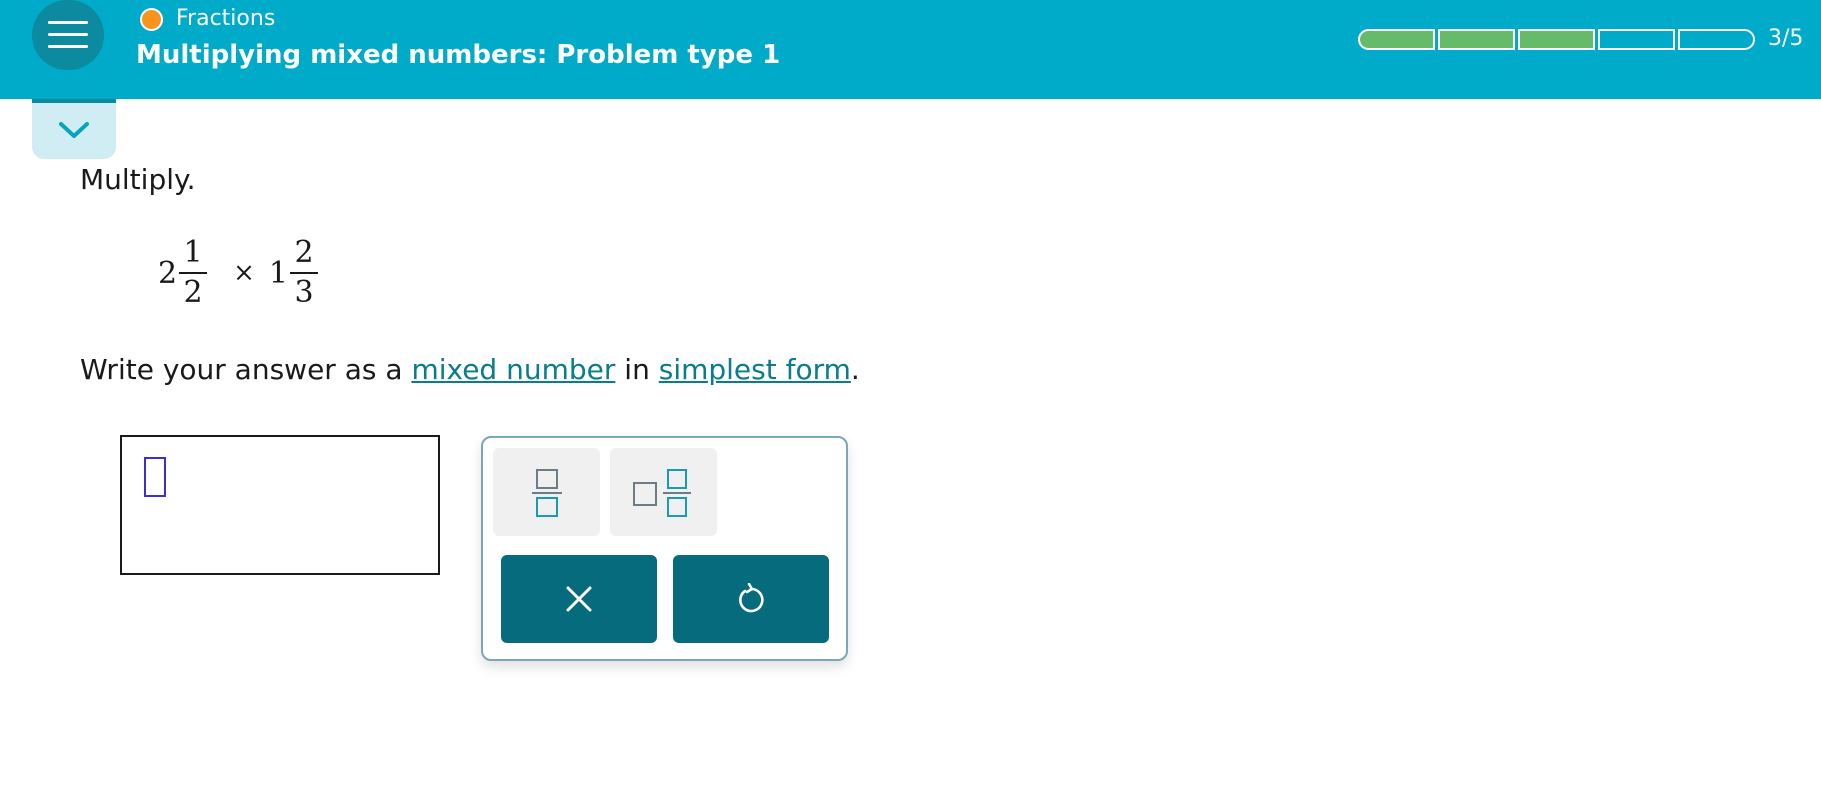  I want to click on menu-button, so click(68, 35).